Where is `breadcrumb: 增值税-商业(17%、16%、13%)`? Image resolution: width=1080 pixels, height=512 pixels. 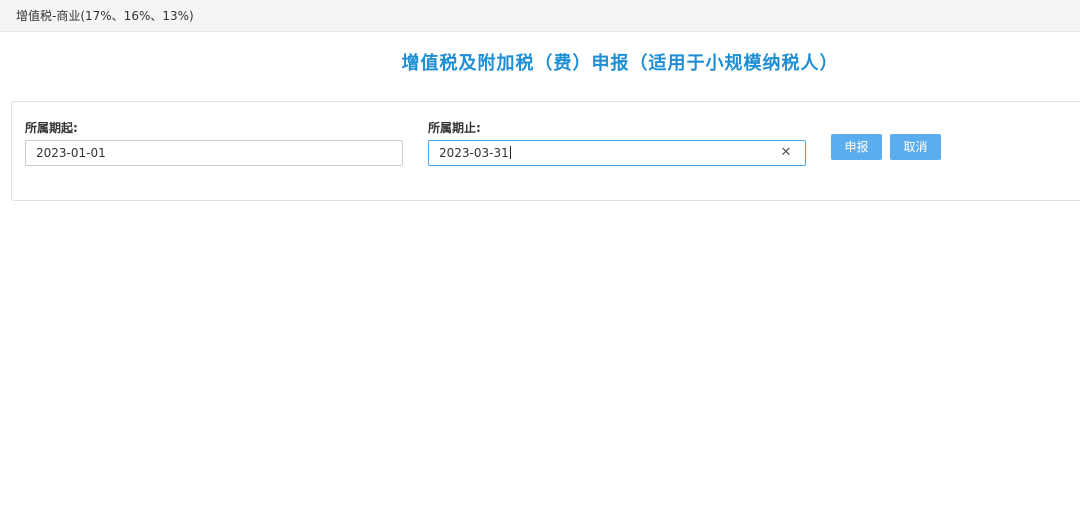
breadcrumb: 增值税-商业(17%、16%、13%) is located at coordinates (105, 16).